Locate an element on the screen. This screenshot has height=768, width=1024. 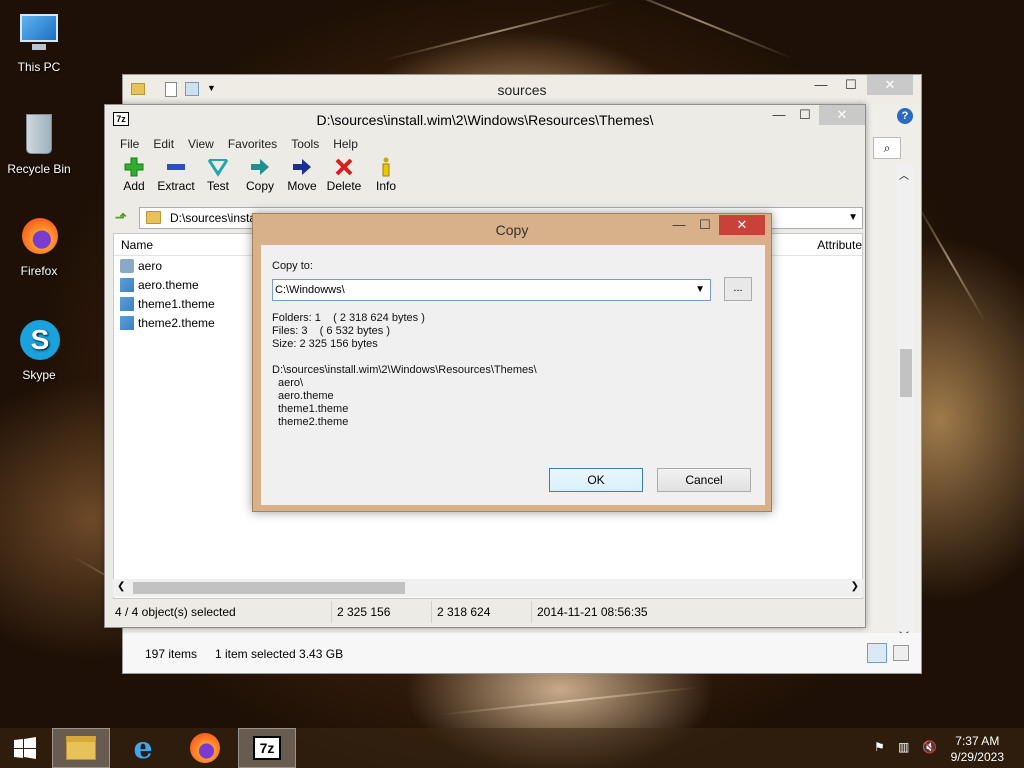
taskbar-file-explorer is located at coordinates (81, 748).